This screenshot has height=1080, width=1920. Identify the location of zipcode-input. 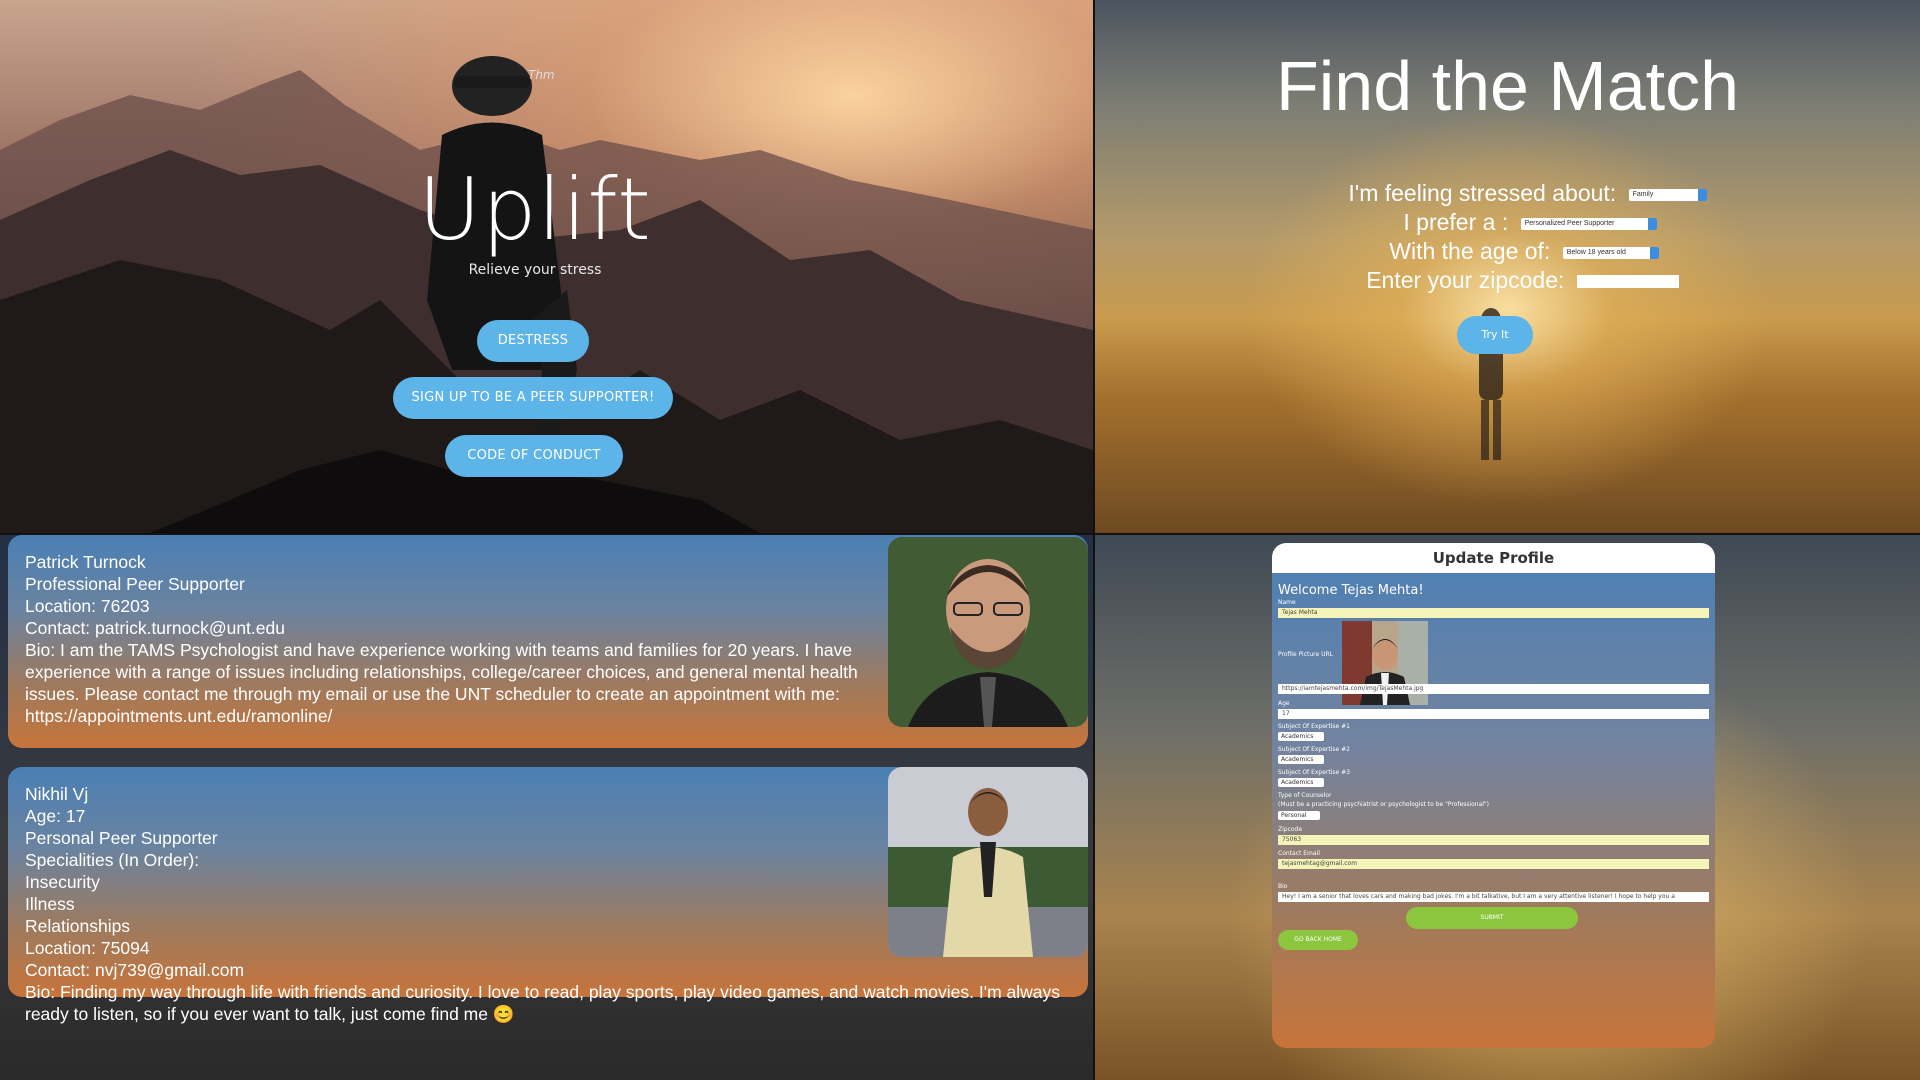
(1627, 282).